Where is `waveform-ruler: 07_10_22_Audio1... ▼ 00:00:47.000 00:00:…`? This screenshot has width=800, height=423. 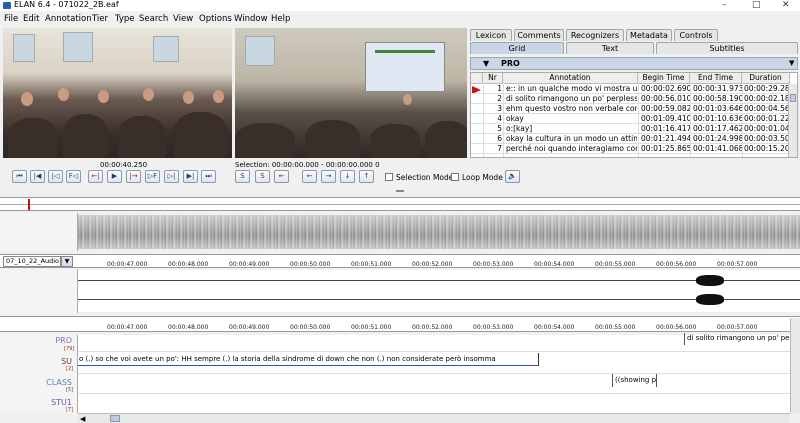
waveform-ruler: 07_10_22_Audio1... ▼ 00:00:47.000 00:00:… is located at coordinates (400, 261).